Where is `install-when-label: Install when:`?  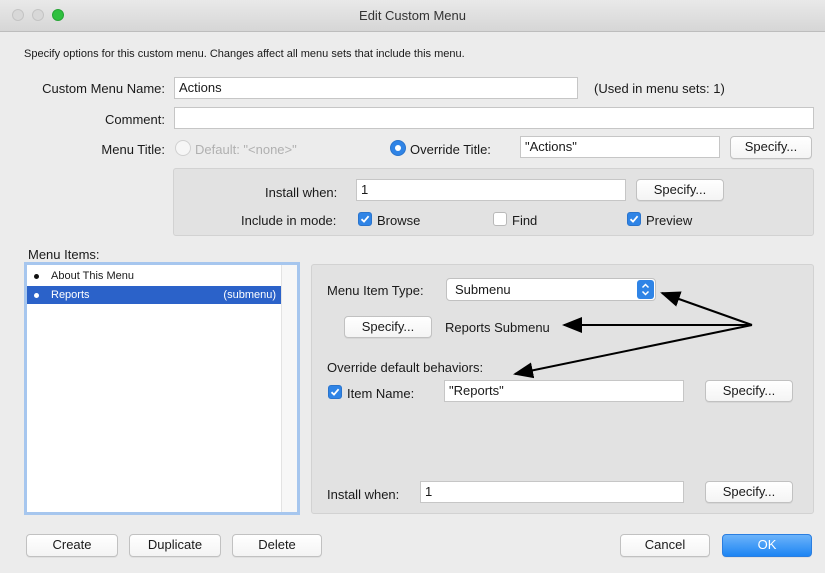 install-when-label: Install when: is located at coordinates (301, 192).